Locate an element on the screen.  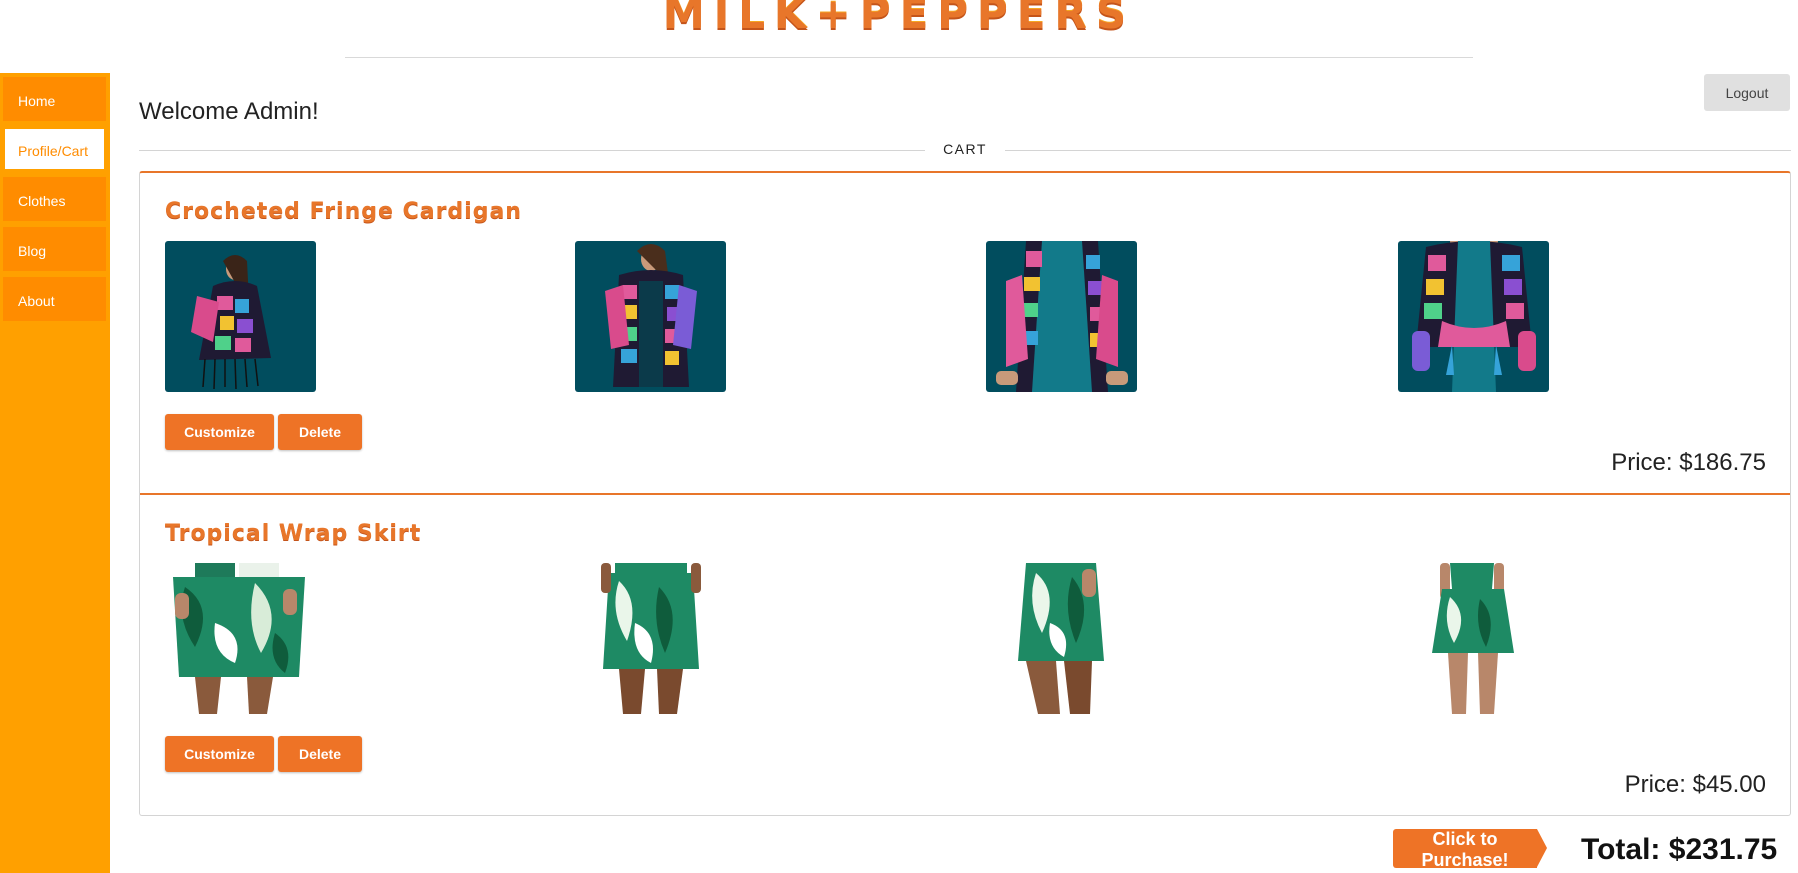
header-divider is located at coordinates (909, 57).